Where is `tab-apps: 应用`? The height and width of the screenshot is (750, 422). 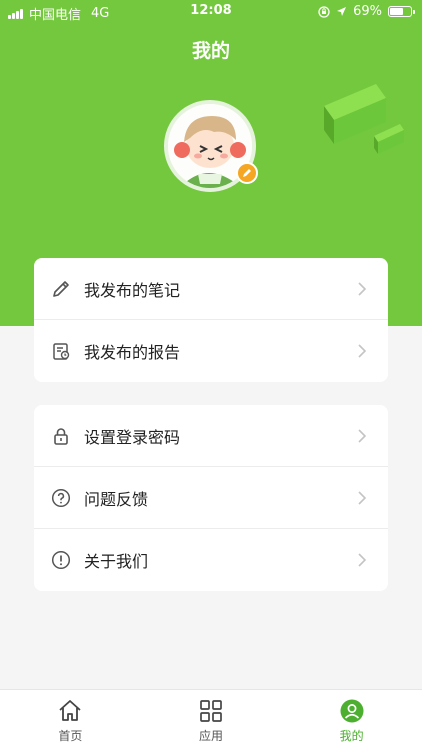 tab-apps: 应用 is located at coordinates (211, 720).